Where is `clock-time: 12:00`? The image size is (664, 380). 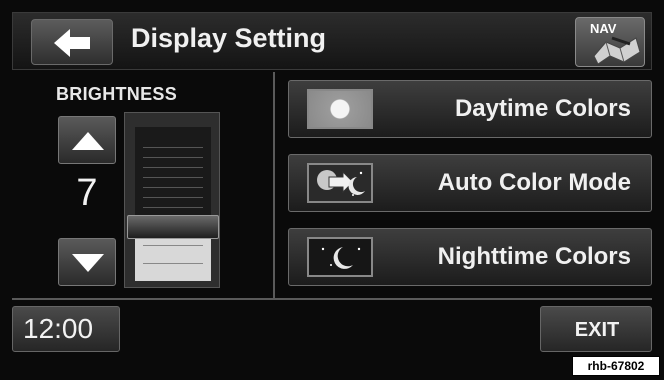
clock-time: 12:00 is located at coordinates (58, 328).